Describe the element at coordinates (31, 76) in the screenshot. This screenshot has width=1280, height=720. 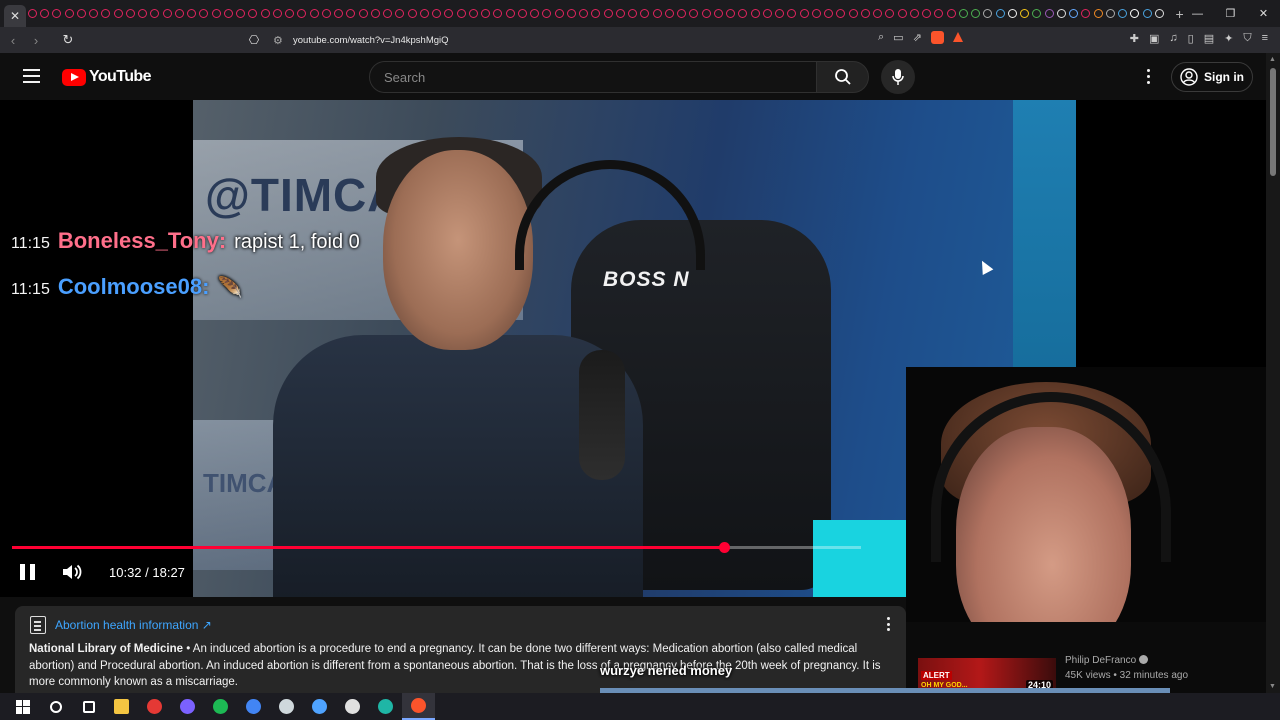
I see `guide-menu-icon` at that location.